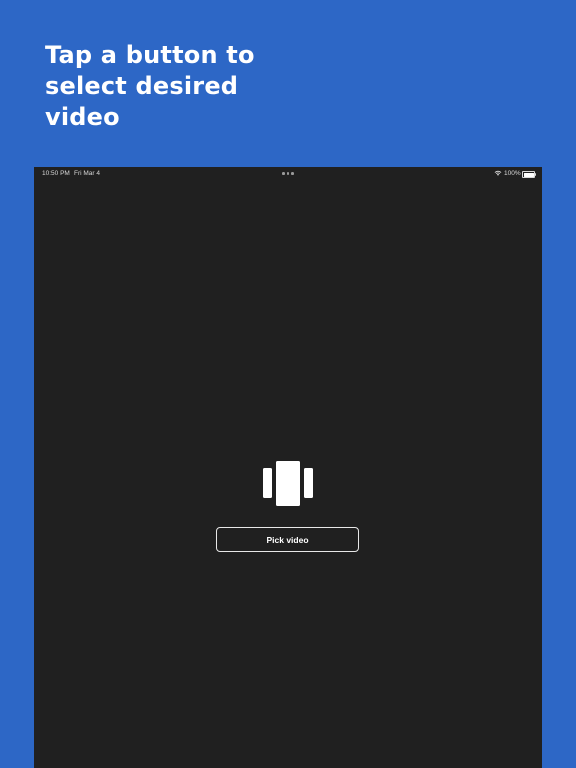  I want to click on video-carousel-icon, so click(288, 483).